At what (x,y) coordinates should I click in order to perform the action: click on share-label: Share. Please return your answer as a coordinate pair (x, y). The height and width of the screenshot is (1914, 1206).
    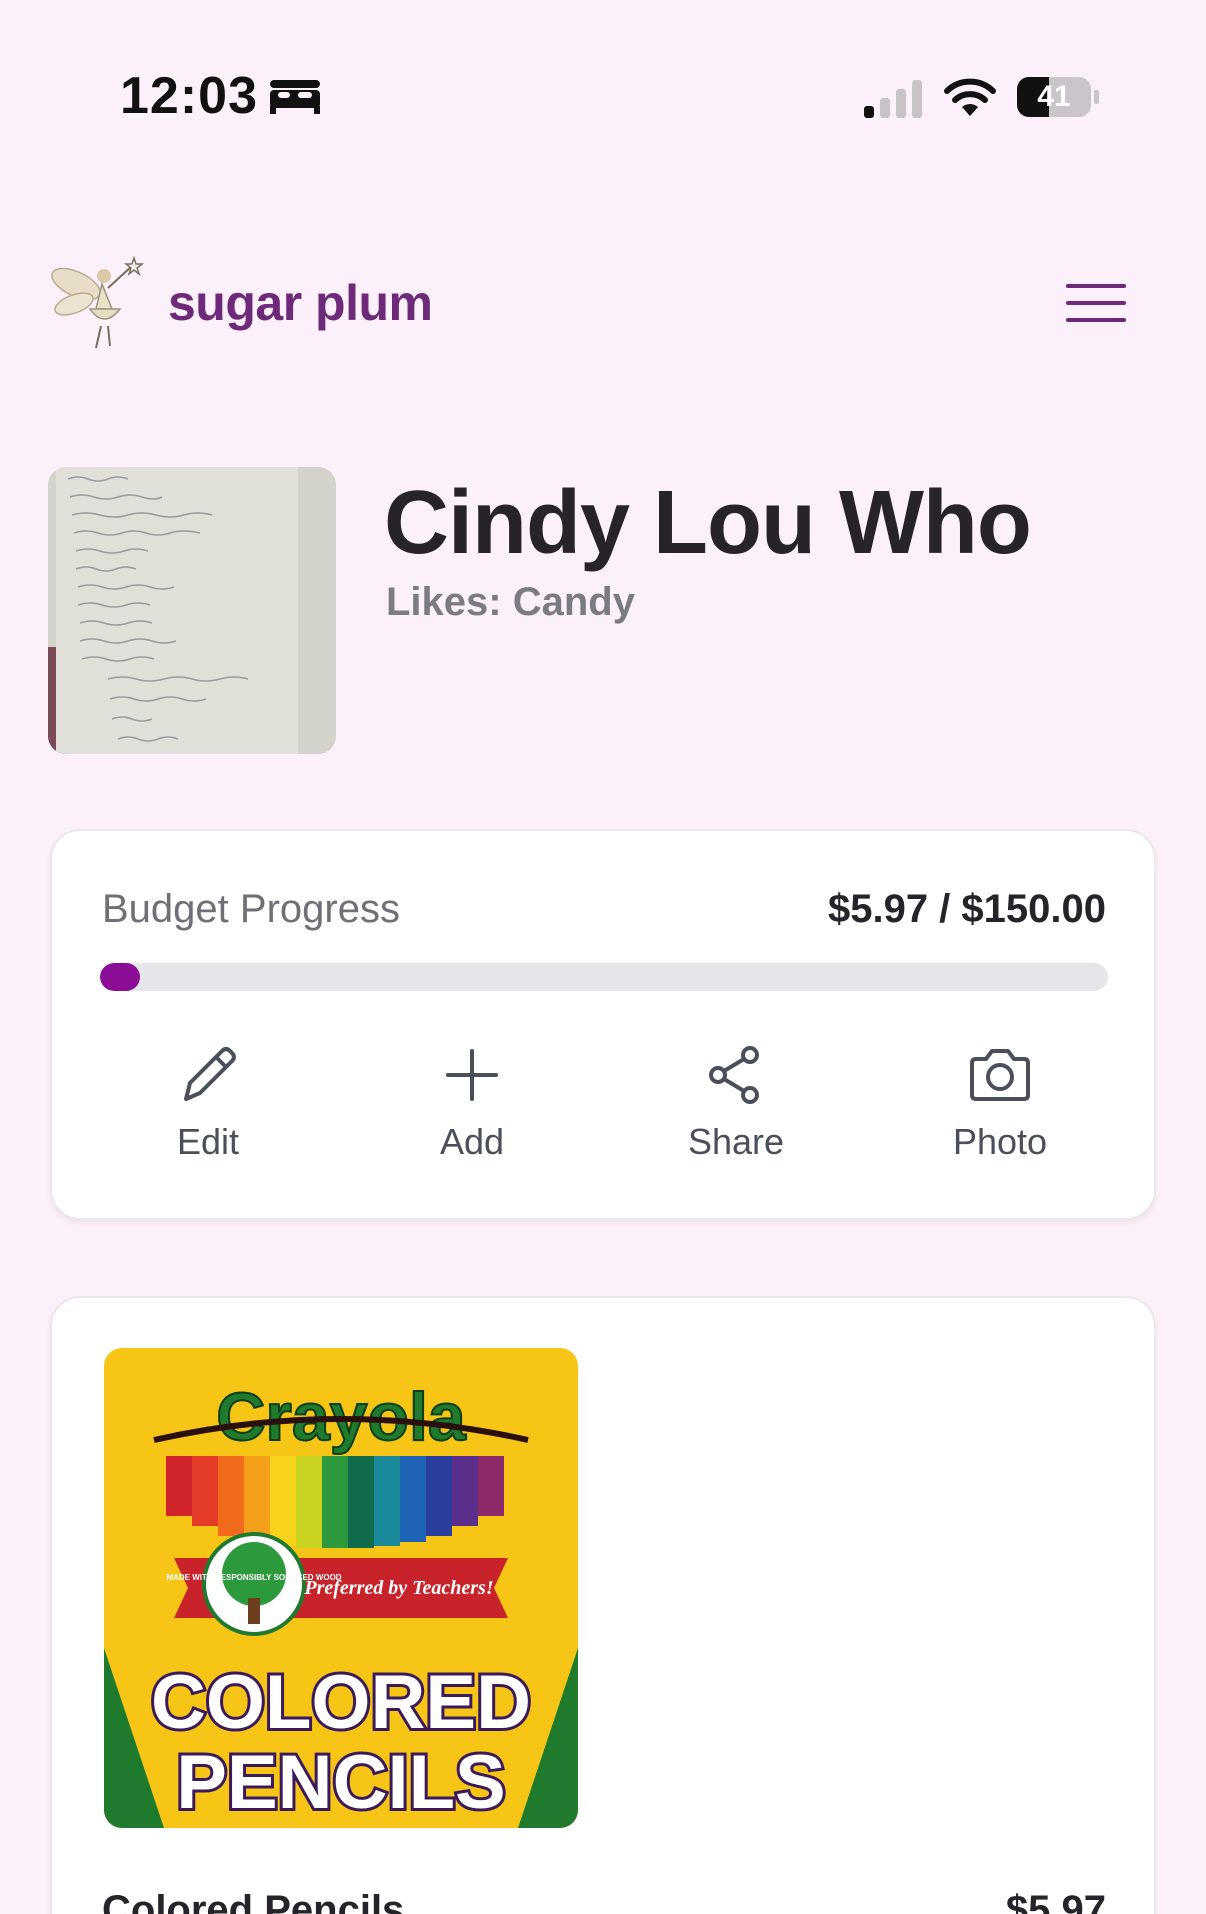
    Looking at the image, I should click on (736, 1141).